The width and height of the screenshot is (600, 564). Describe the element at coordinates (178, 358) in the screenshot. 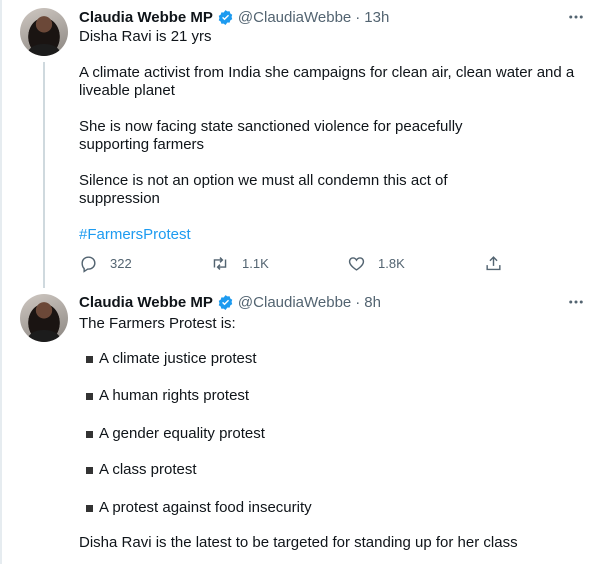

I see `list-item-text: A climate justice protest` at that location.